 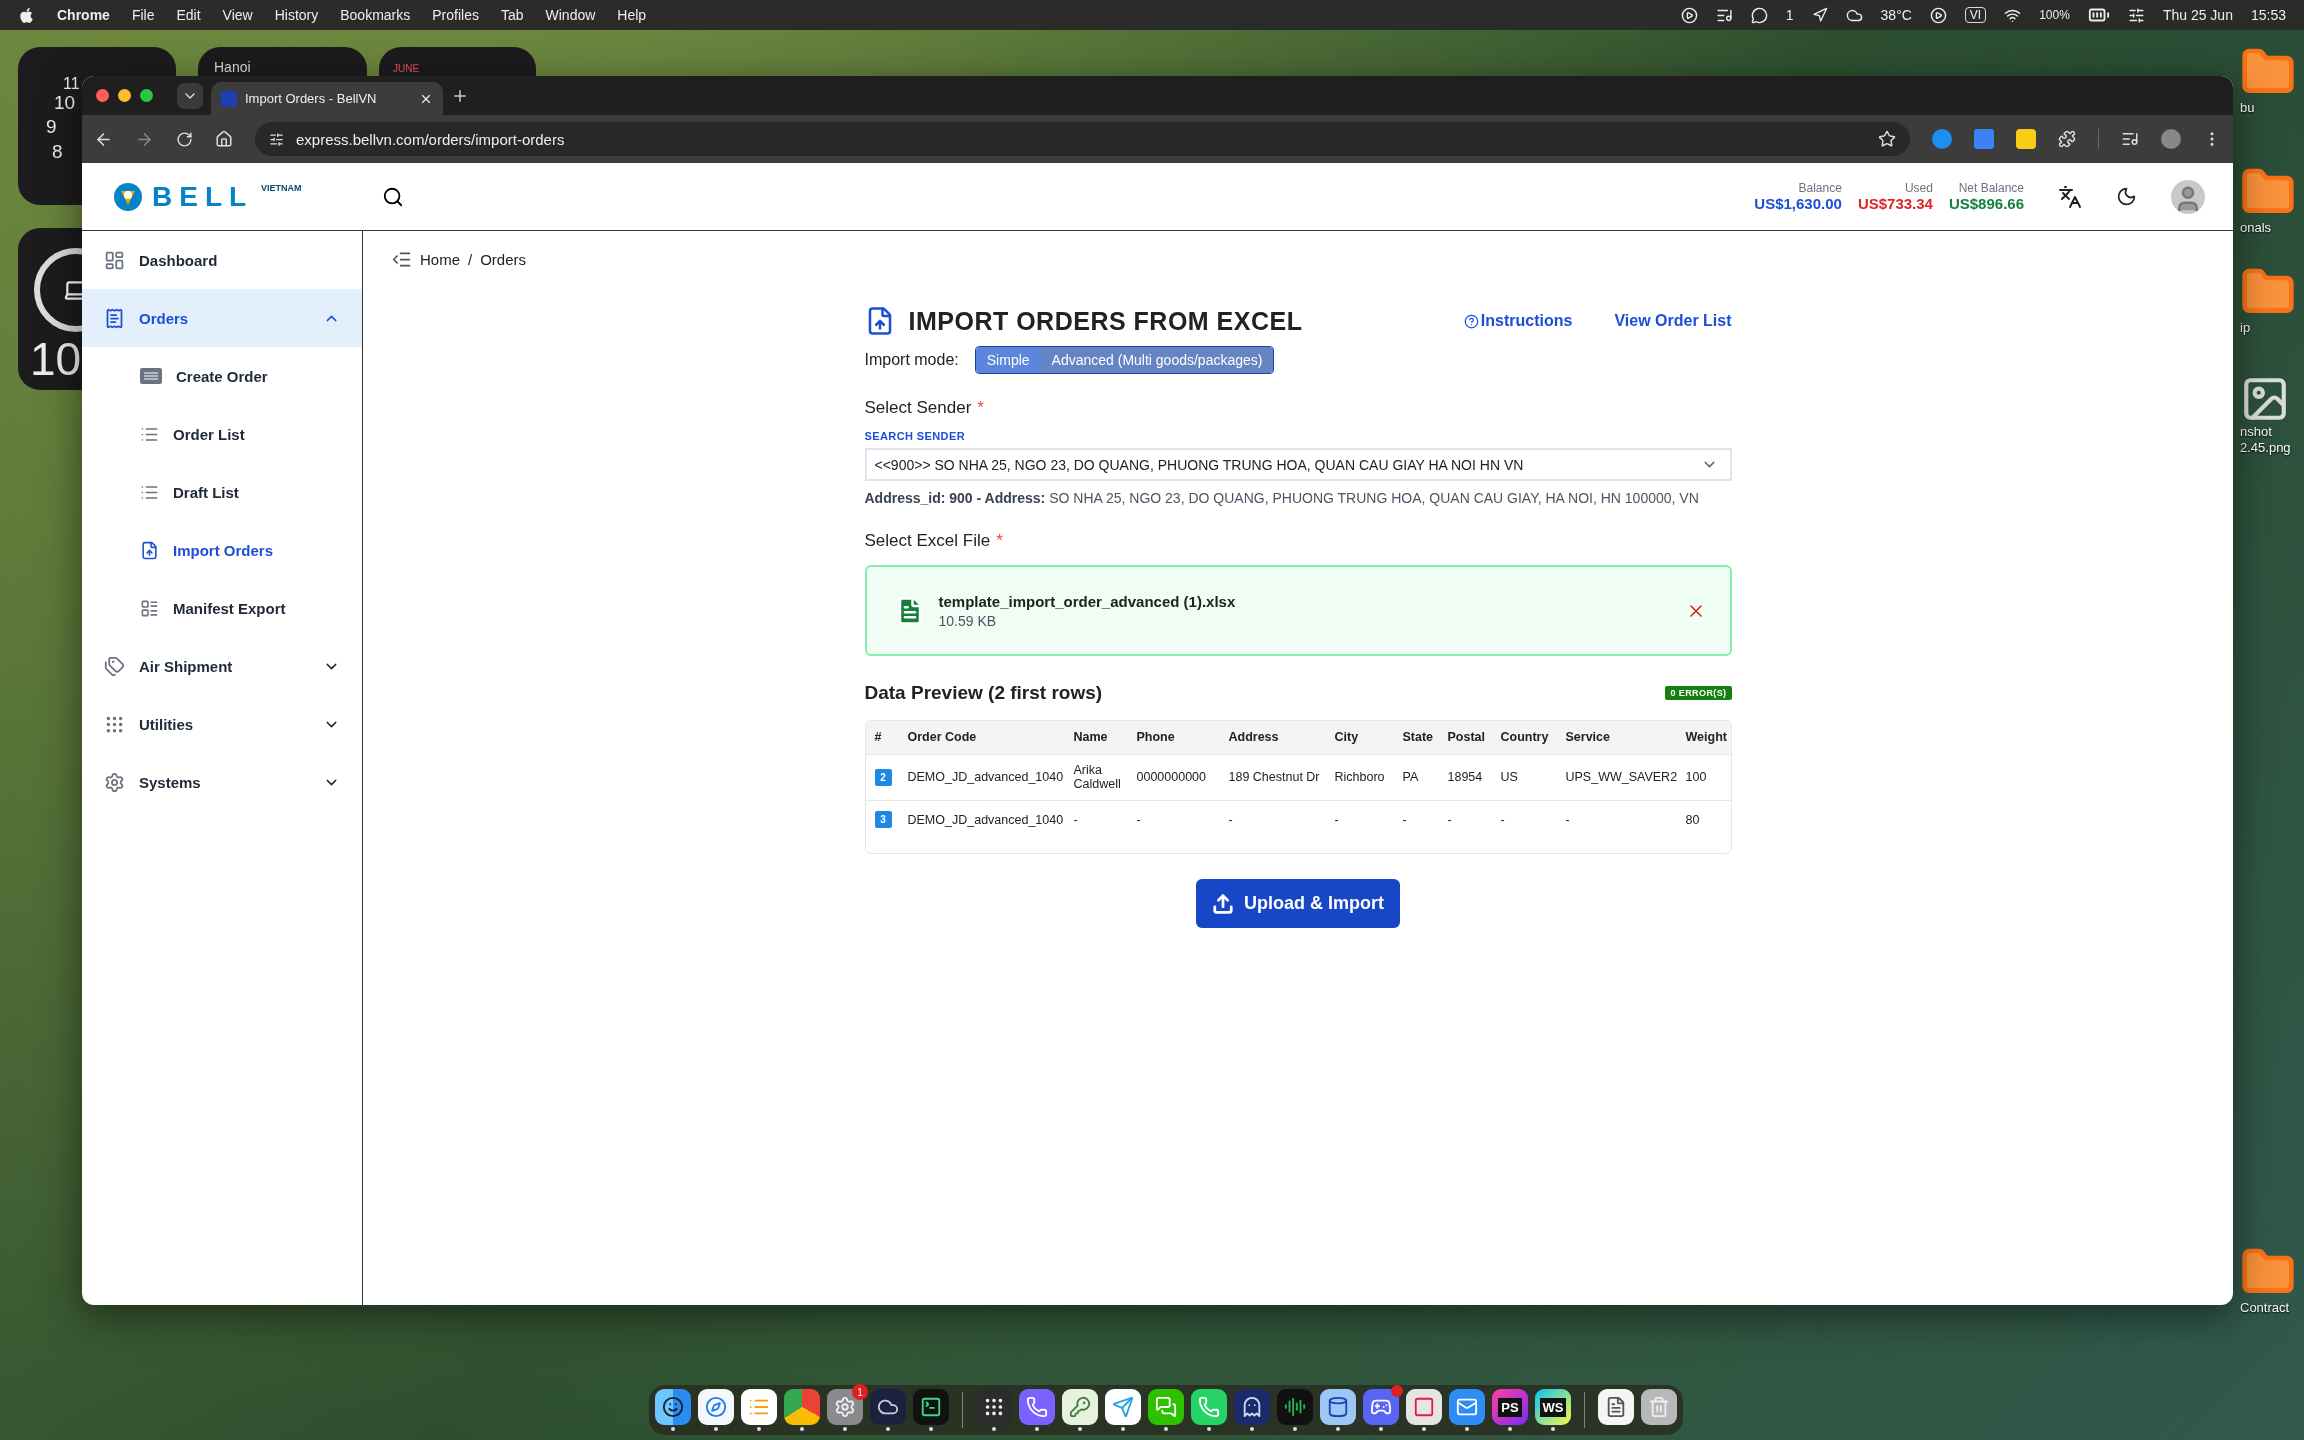 What do you see at coordinates (2126, 196) in the screenshot?
I see `dark-mode-button` at bounding box center [2126, 196].